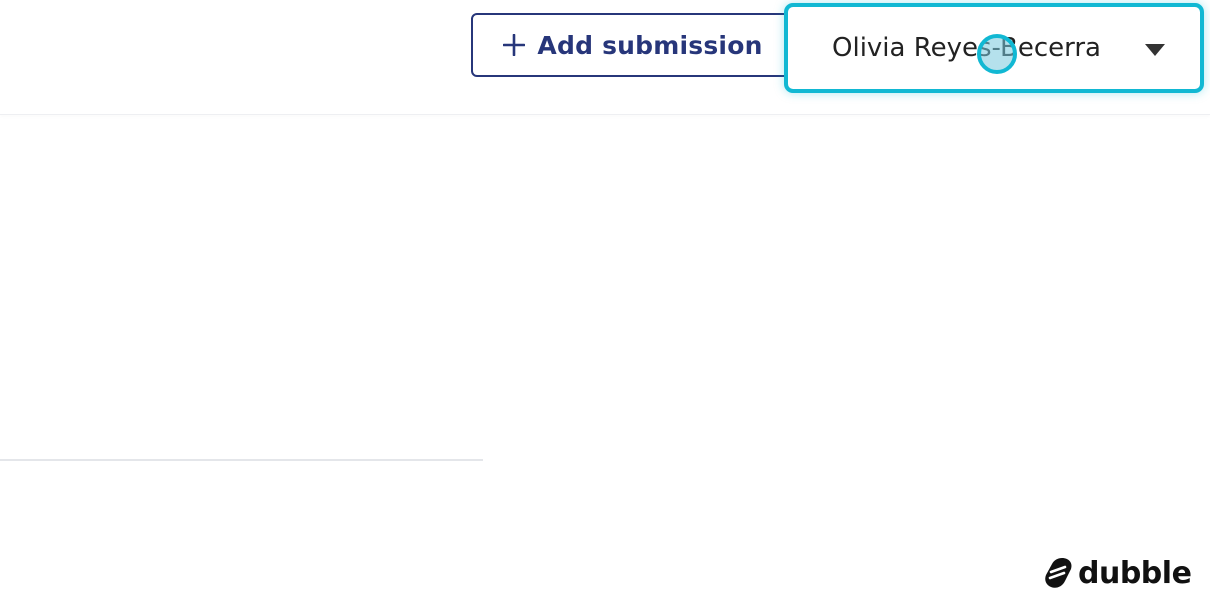 This screenshot has height=602, width=1210. Describe the element at coordinates (1155, 50) in the screenshot. I see `caret-down-icon` at that location.